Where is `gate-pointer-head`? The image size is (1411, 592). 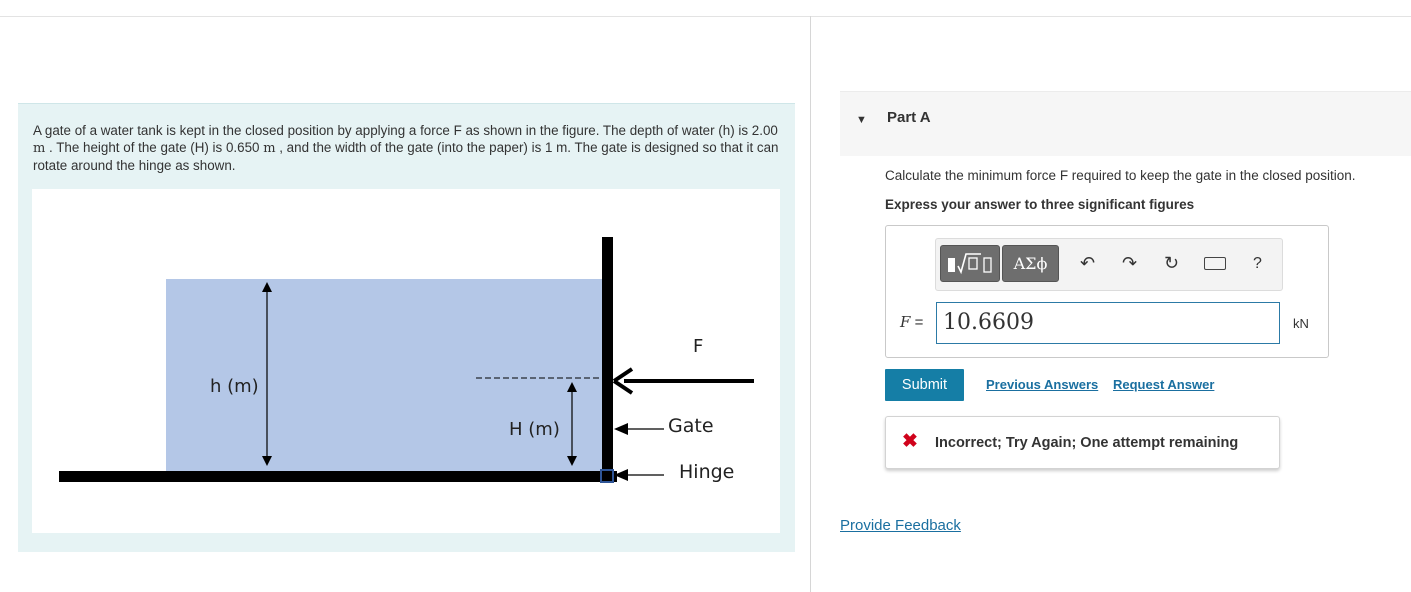
gate-pointer-head is located at coordinates (621, 429).